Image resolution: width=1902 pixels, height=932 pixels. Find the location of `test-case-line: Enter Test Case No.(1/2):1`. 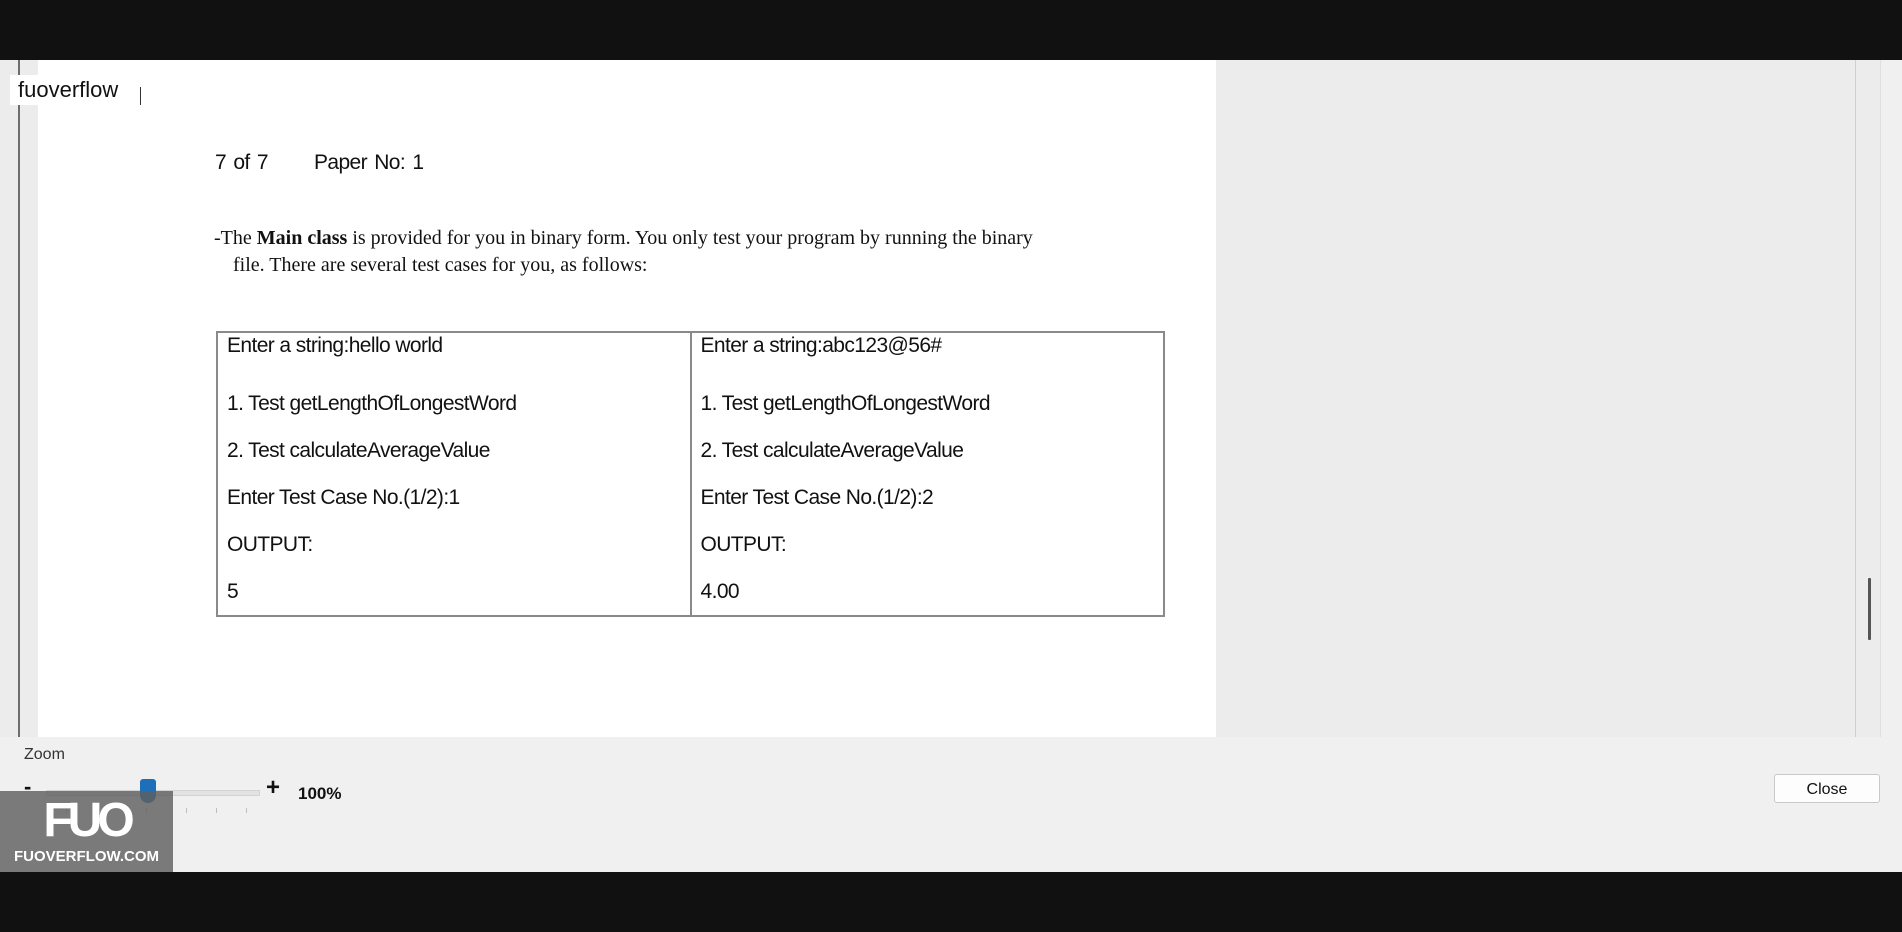

test-case-line: Enter Test Case No.(1/2):1 is located at coordinates (343, 497).